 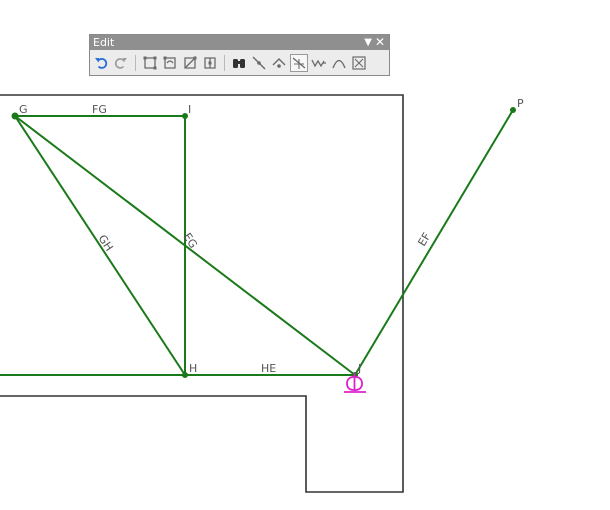 I want to click on generalize-icon, so click(x=319, y=63).